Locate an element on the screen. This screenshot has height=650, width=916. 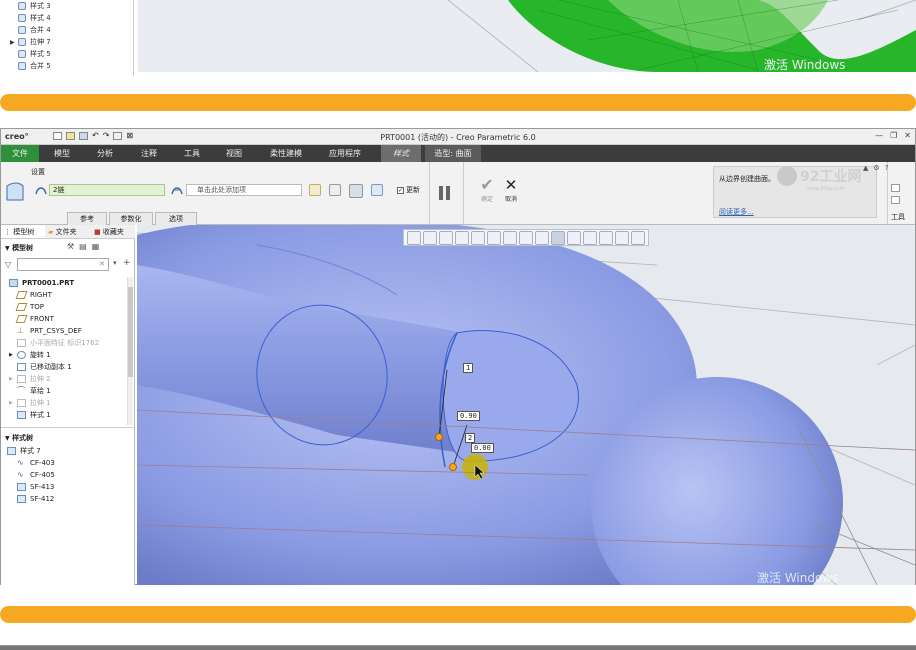
style-tree-item: SF-412 is located at coordinates (35, 499).